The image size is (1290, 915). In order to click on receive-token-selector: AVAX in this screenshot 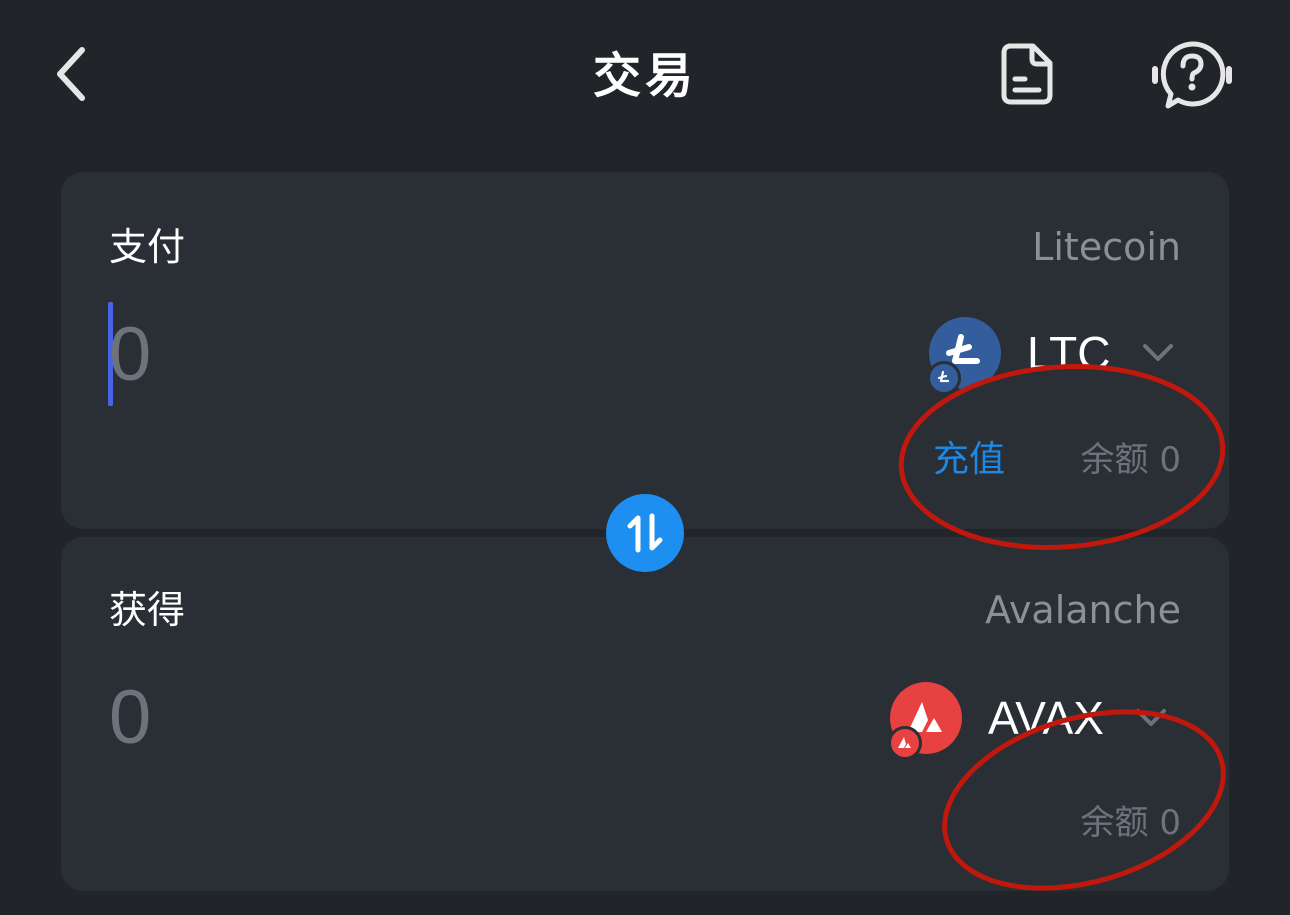, I will do `click(1028, 721)`.